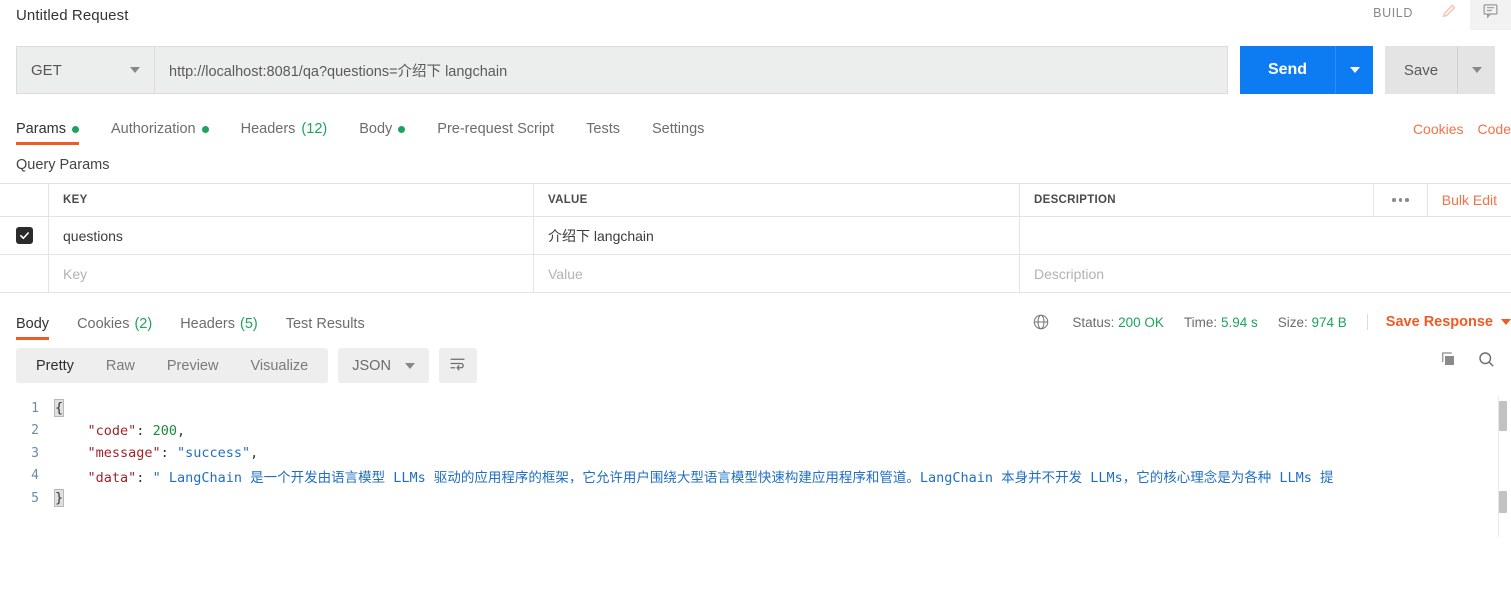 The image size is (1511, 595). What do you see at coordinates (1069, 274) in the screenshot?
I see `param-description-placeholder: Description` at bounding box center [1069, 274].